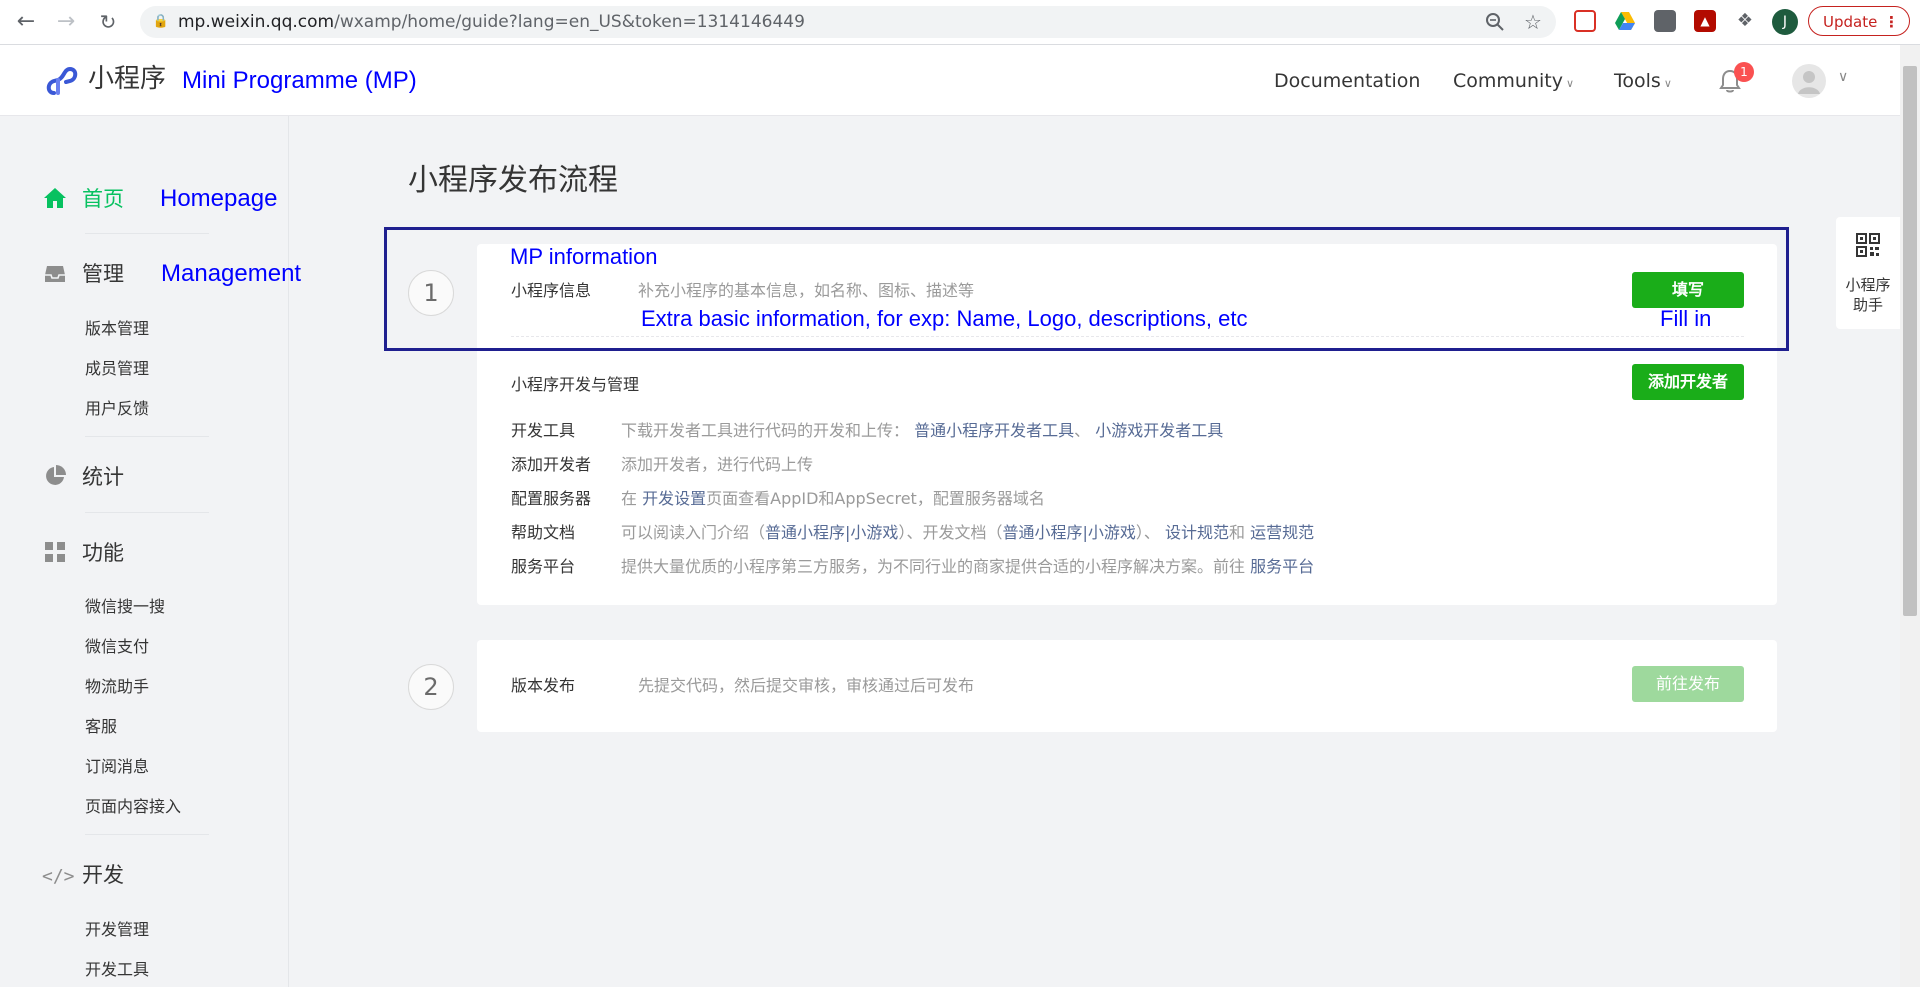  Describe the element at coordinates (117, 329) in the screenshot. I see `sidebar-sub-version-management: 版本管理` at that location.